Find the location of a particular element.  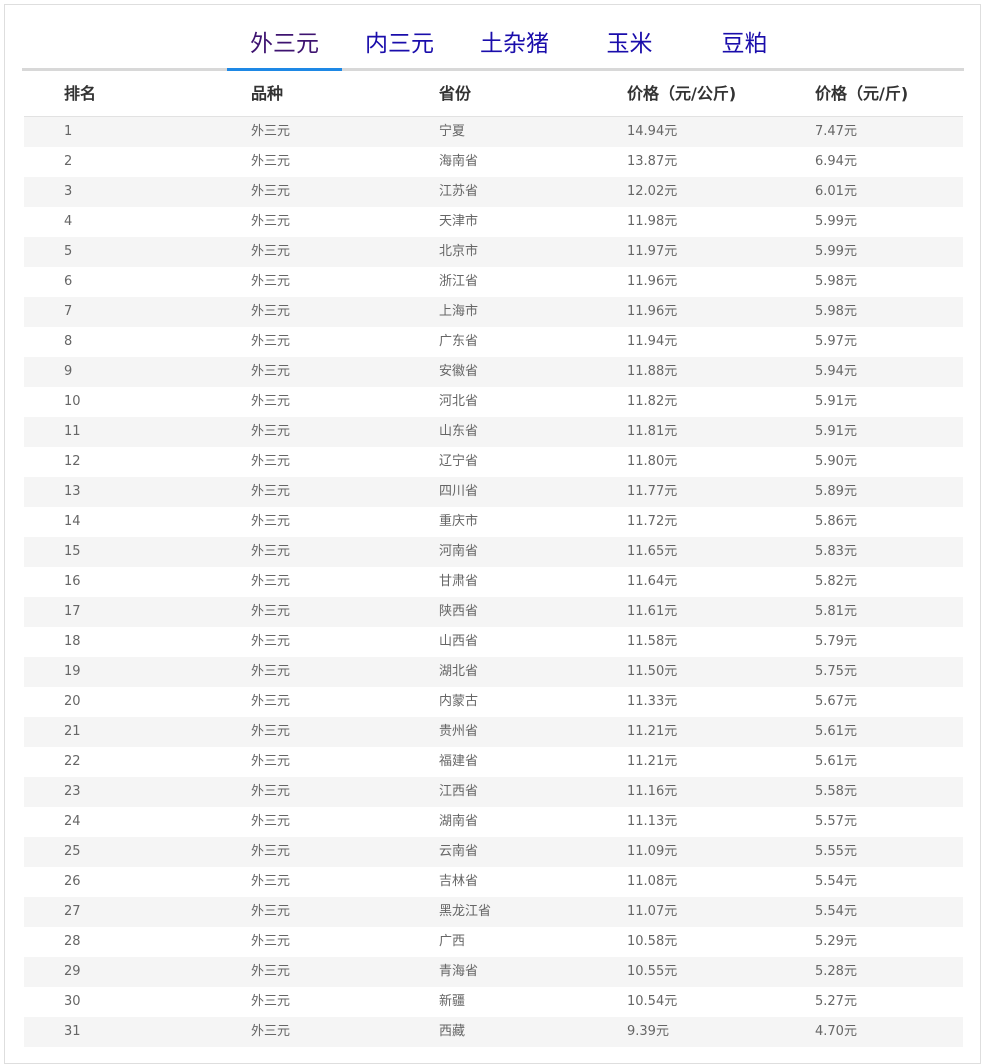

cell-price-per-kg: 11.72元 is located at coordinates (652, 521).